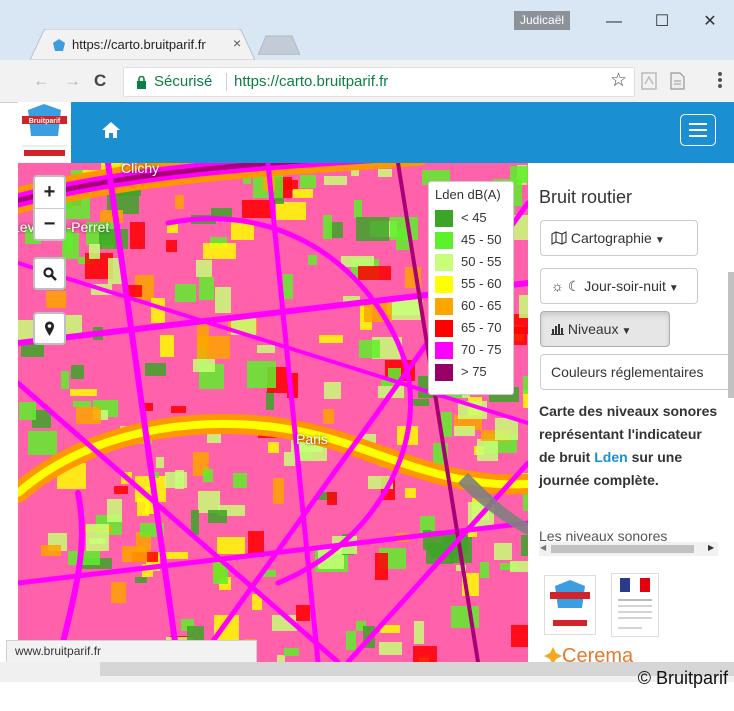 The width and height of the screenshot is (734, 711). Describe the element at coordinates (100, 81) in the screenshot. I see `reload-button: C` at that location.